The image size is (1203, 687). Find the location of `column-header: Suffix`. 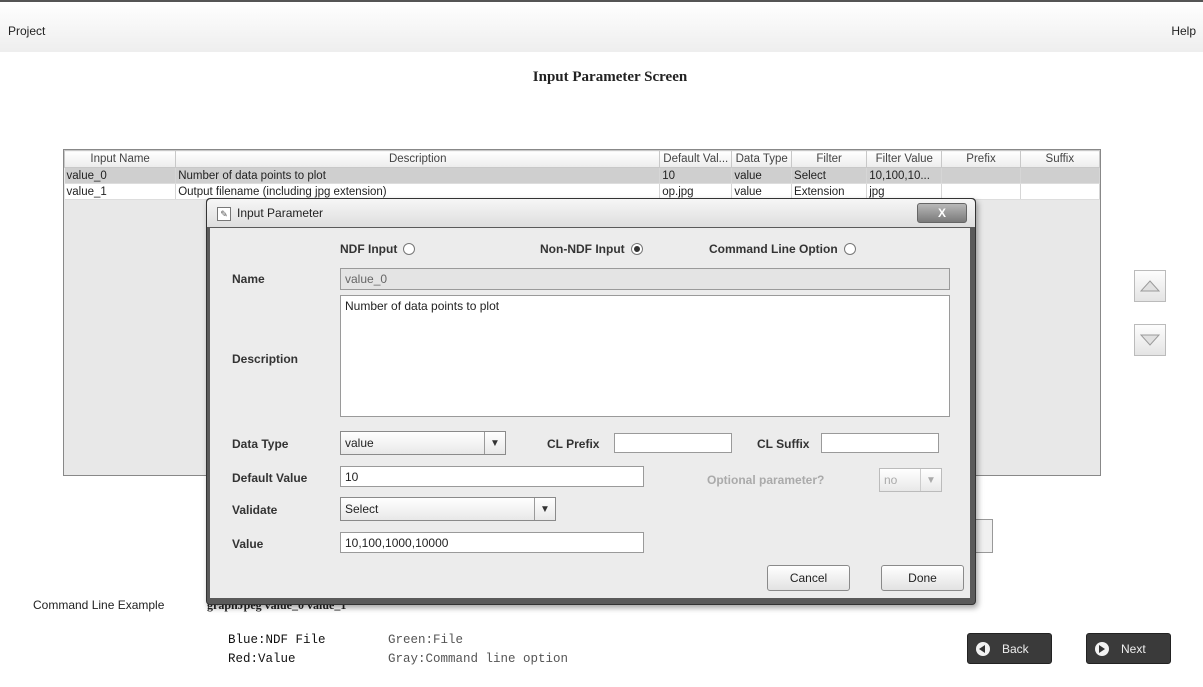

column-header: Suffix is located at coordinates (1060, 159).